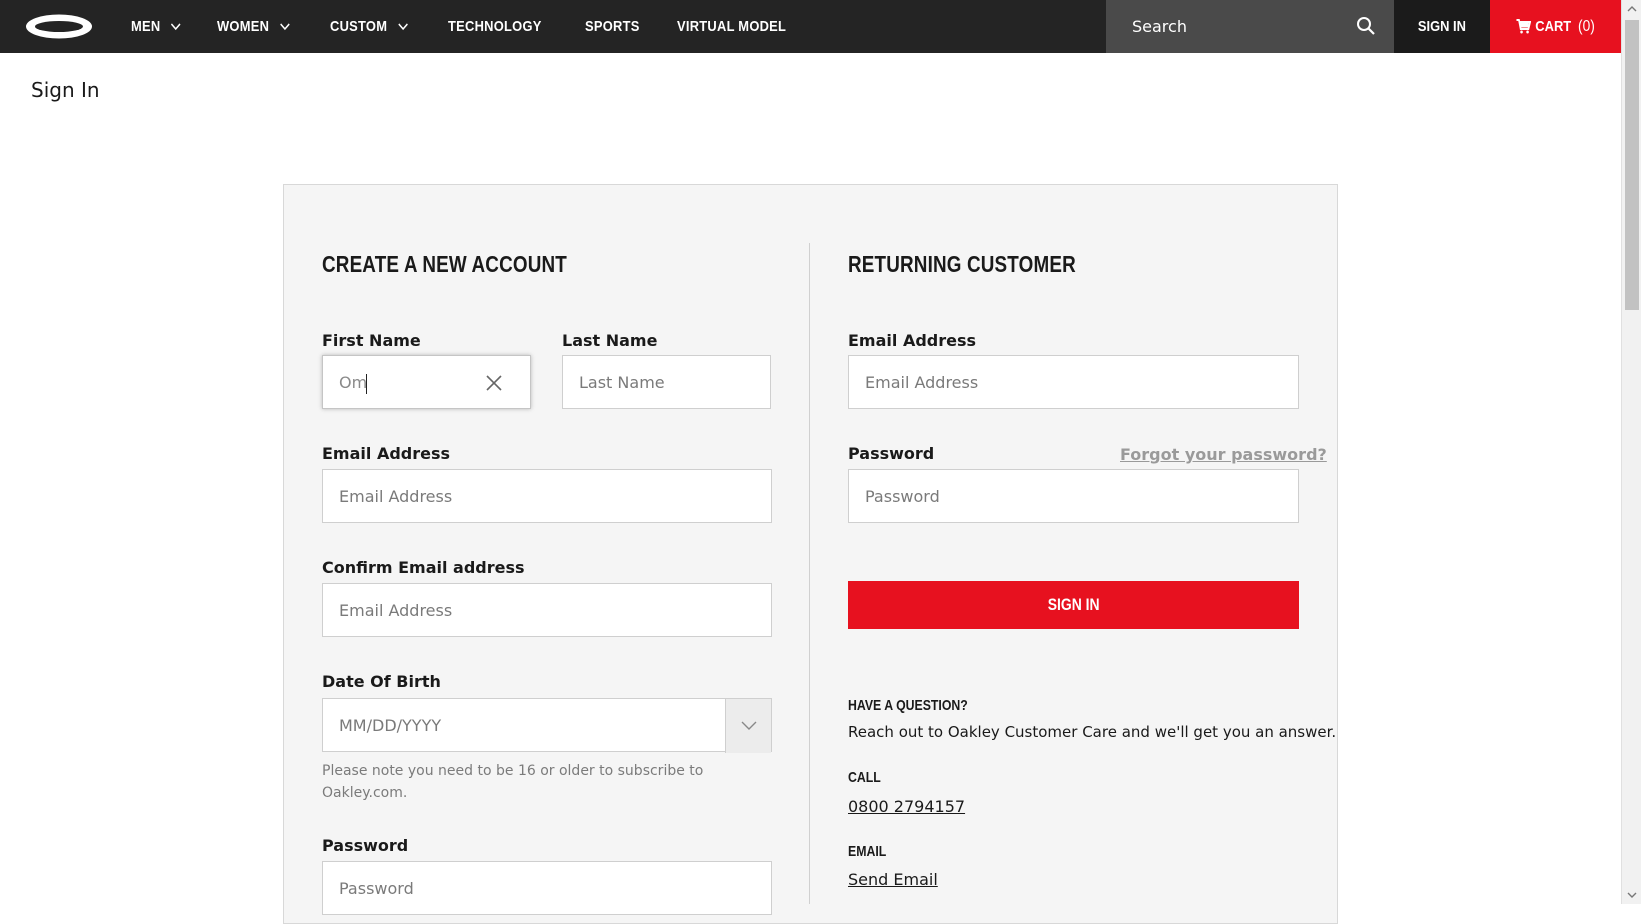 The image size is (1641, 924). Describe the element at coordinates (1523, 26) in the screenshot. I see `shopping-cart-icon` at that location.